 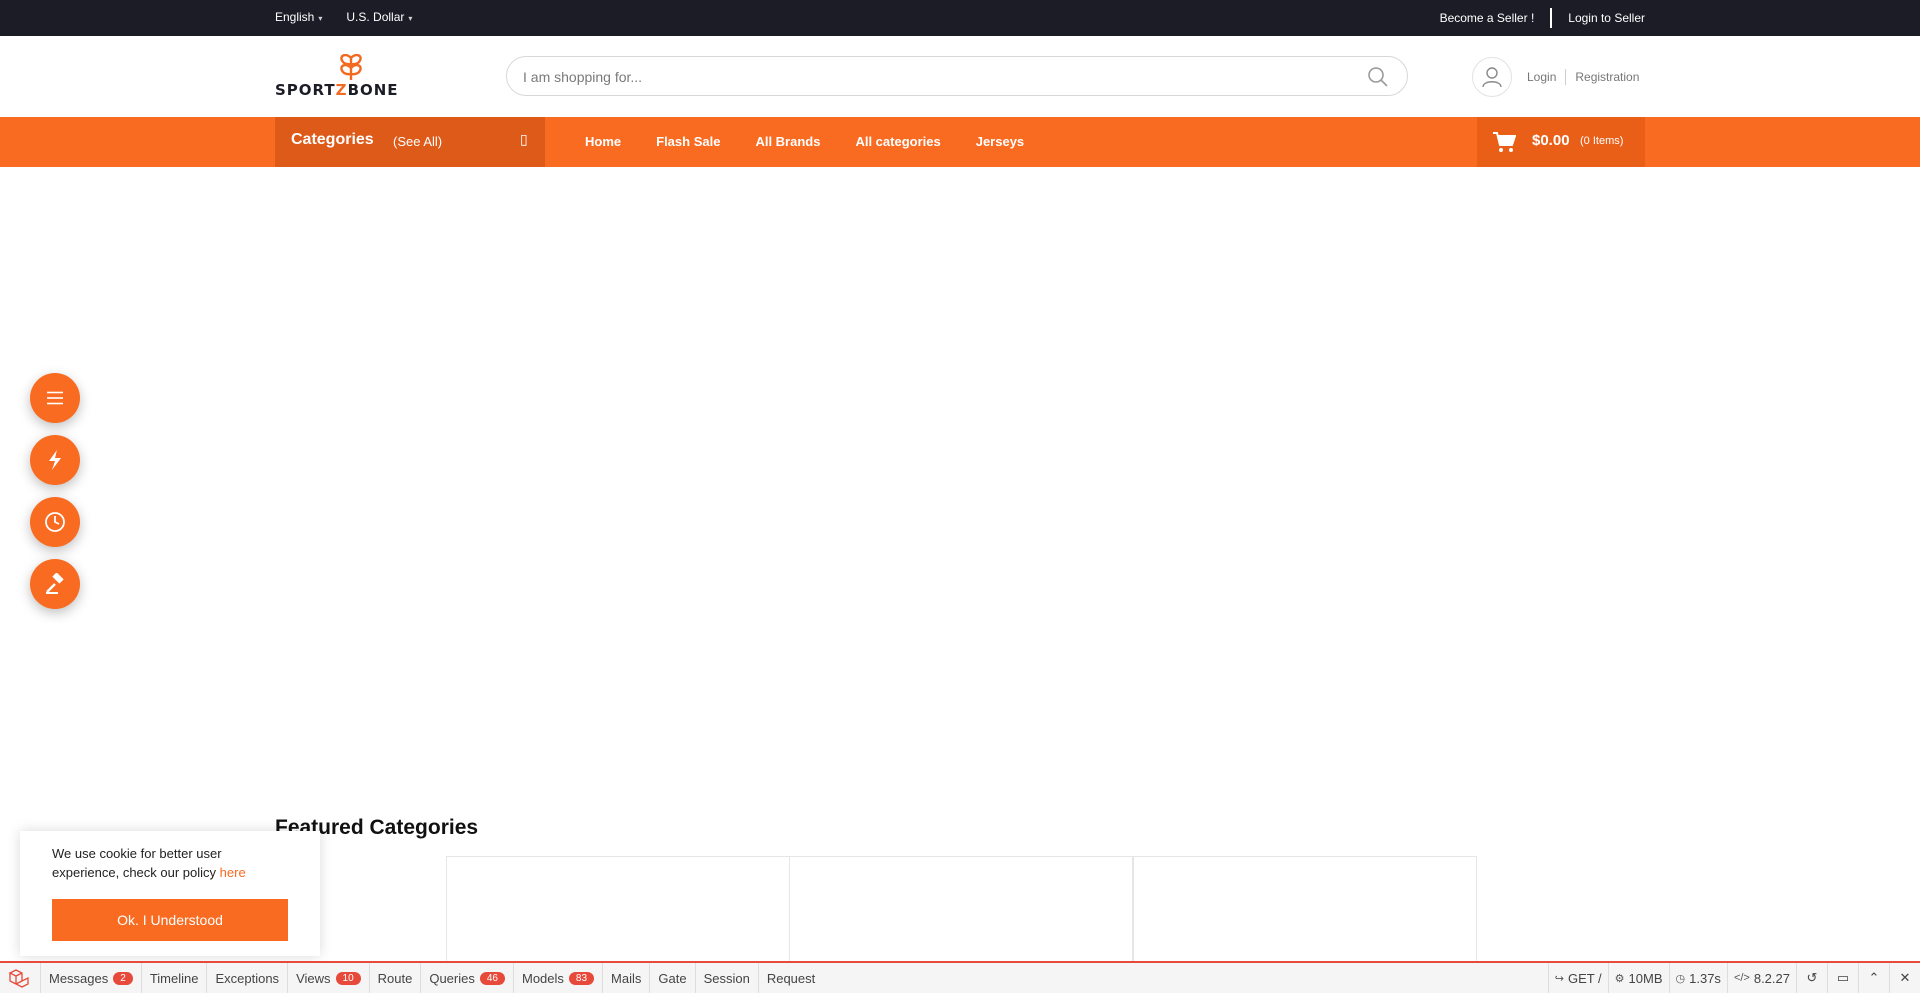 I want to click on cart-icon, so click(x=1504, y=142).